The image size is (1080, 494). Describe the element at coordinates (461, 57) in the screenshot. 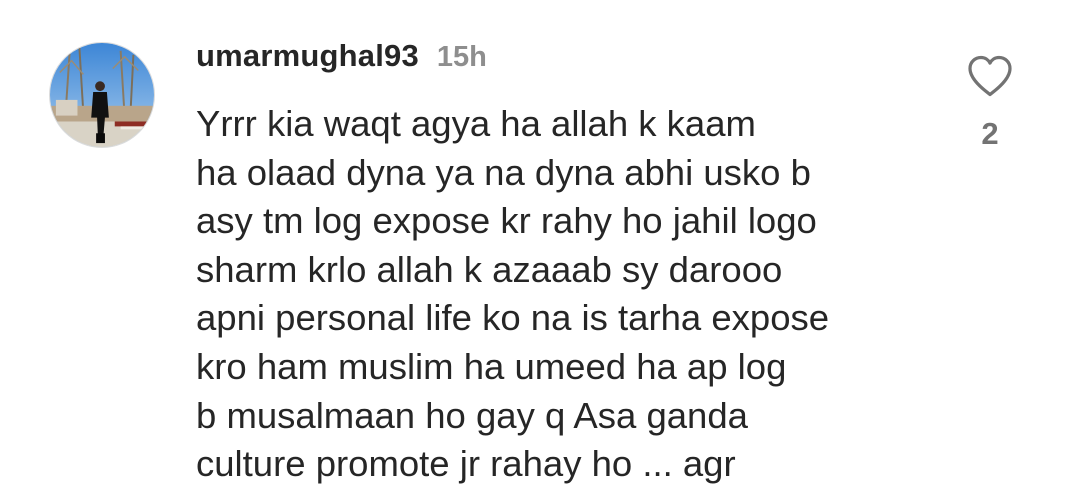

I see `timestamp: 15h` at that location.